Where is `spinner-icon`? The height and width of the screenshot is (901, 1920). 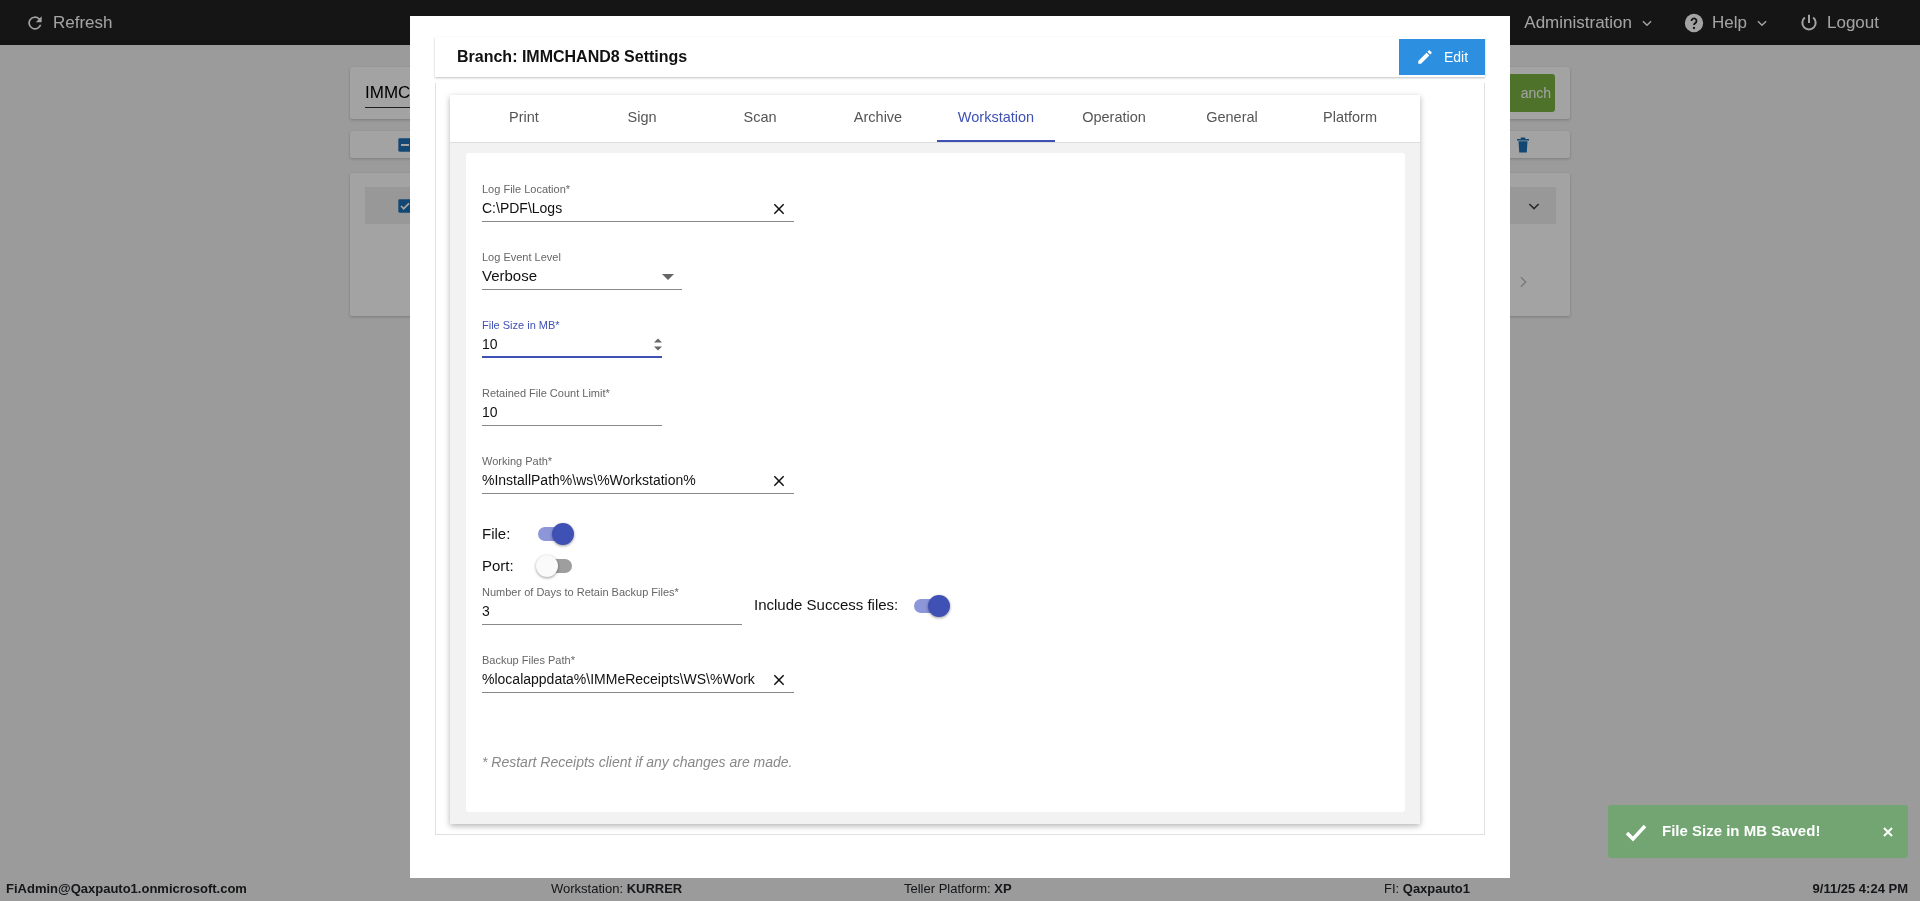 spinner-icon is located at coordinates (658, 344).